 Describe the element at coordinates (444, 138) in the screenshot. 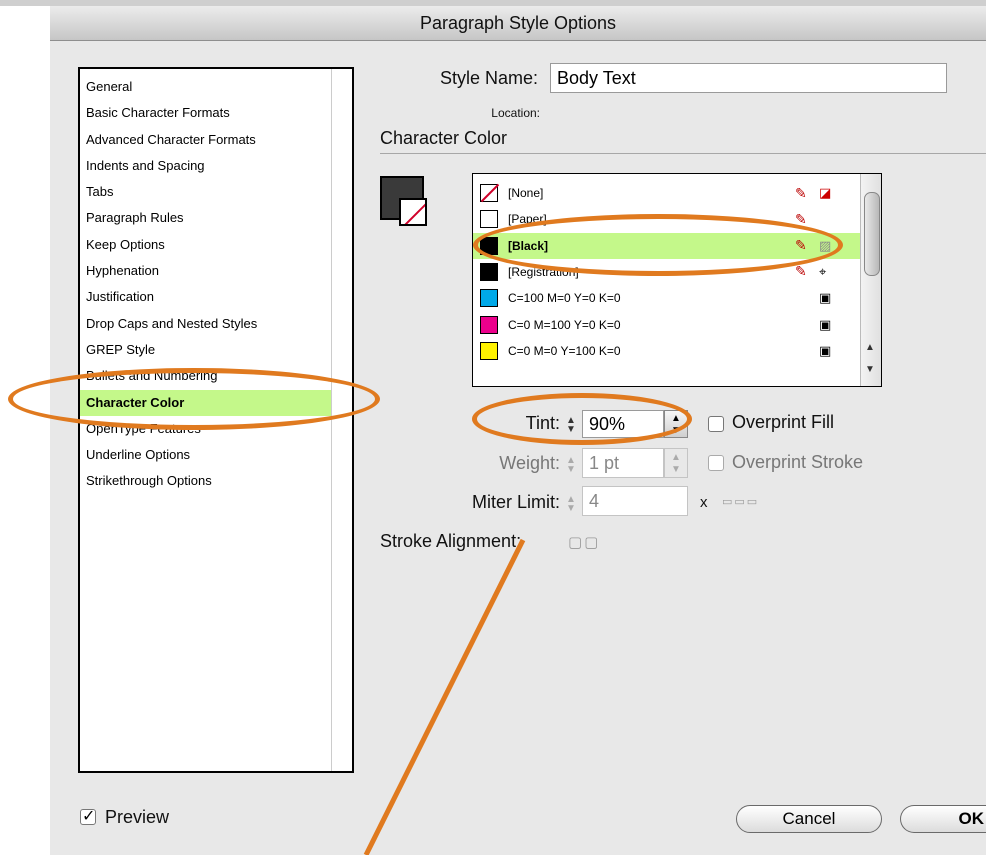

I see `section-title: Character Color` at that location.